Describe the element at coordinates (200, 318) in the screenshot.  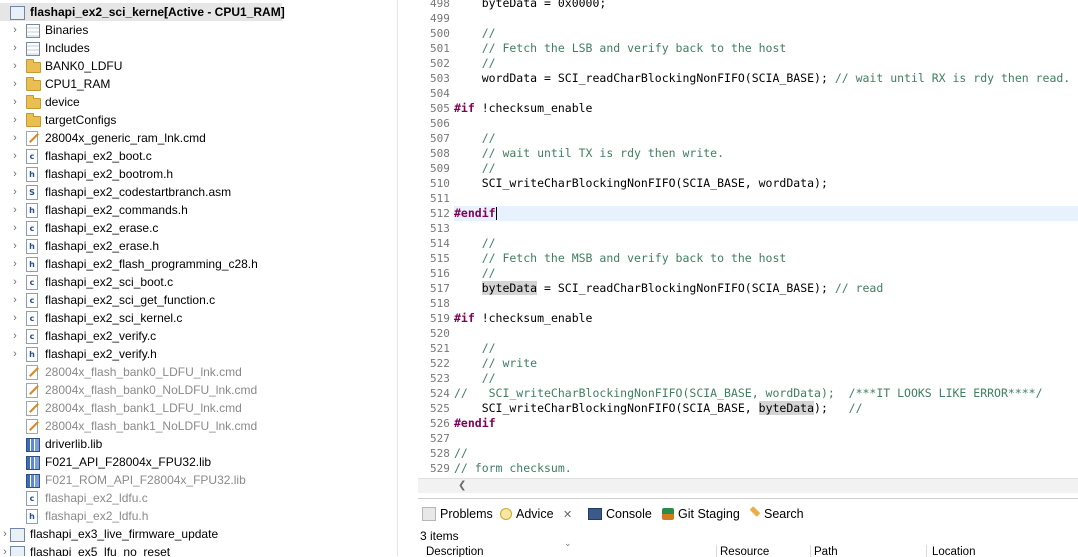
I see `tree-item: › c flashapi_ex2_sci_kernel.c` at that location.